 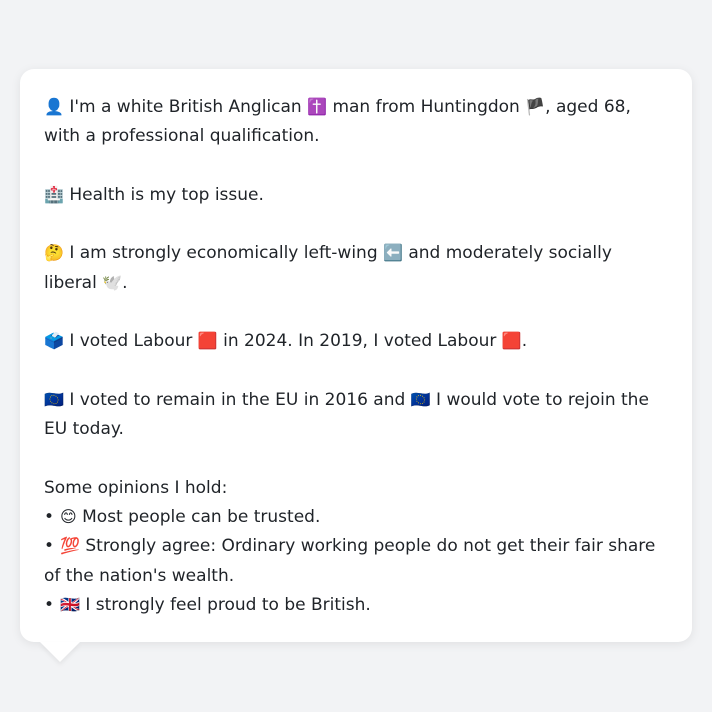 I want to click on identity-text-2: man from Huntingdon, so click(x=426, y=107).